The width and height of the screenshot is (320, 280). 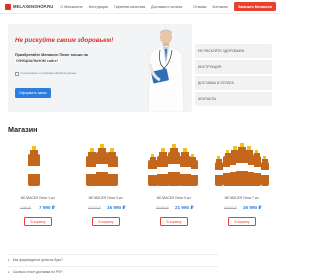 I want to click on hero-subtitle-text: Приобретайте Мелаксен Плюс только на, so click(x=51, y=55).